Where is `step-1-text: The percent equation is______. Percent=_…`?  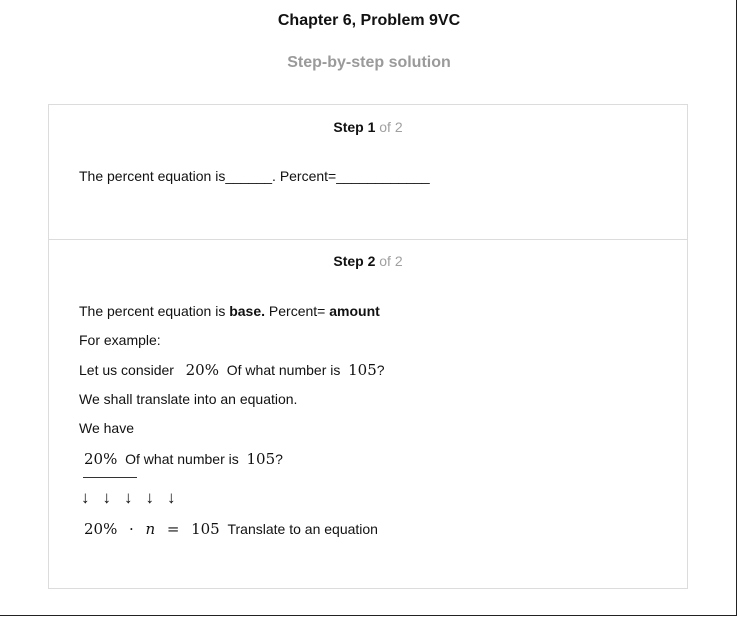 step-1-text: The percent equation is______. Percent=_… is located at coordinates (254, 176).